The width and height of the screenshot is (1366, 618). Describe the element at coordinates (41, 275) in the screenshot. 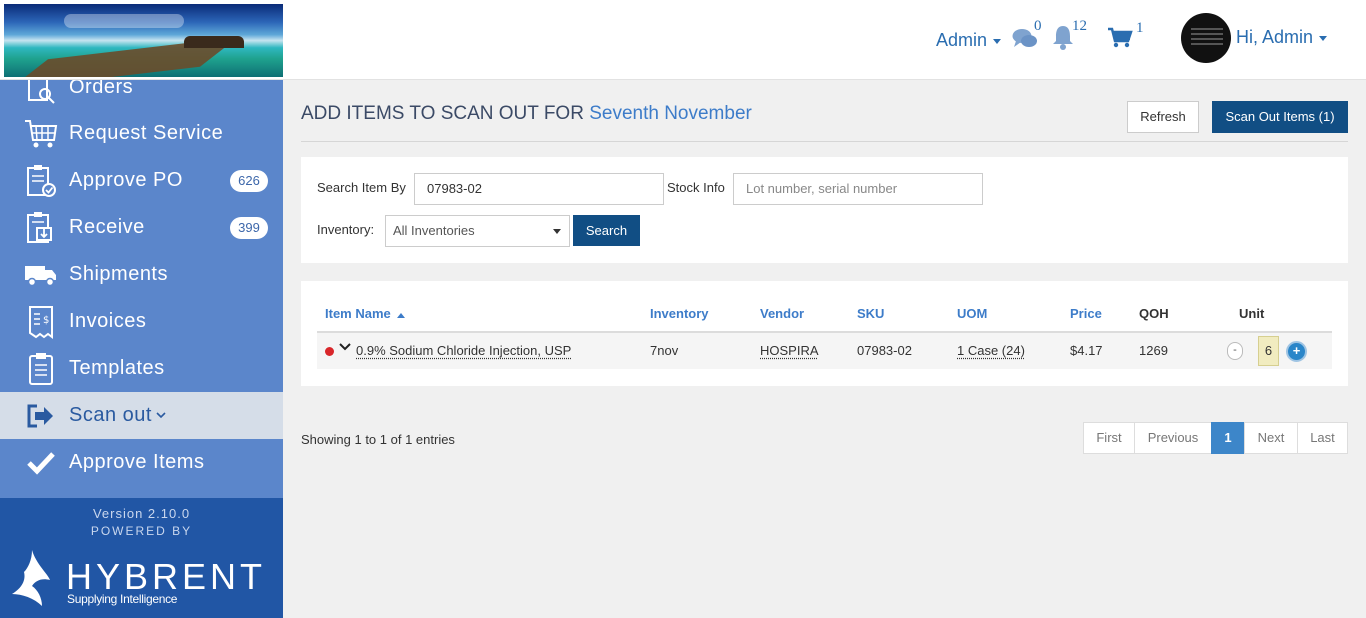

I see `truck-icon` at that location.